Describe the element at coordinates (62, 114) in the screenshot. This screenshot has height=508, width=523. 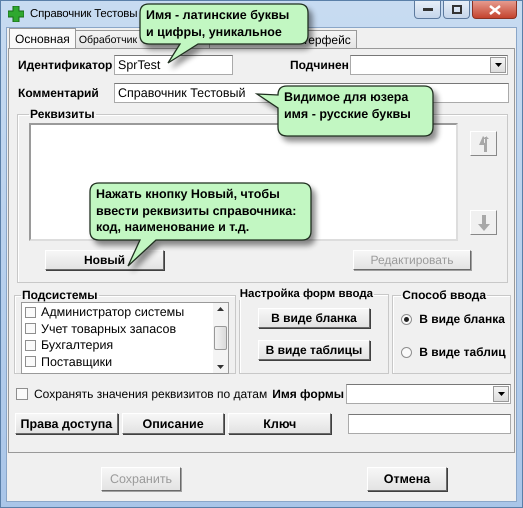
I see `group-title: Реквизиты` at that location.